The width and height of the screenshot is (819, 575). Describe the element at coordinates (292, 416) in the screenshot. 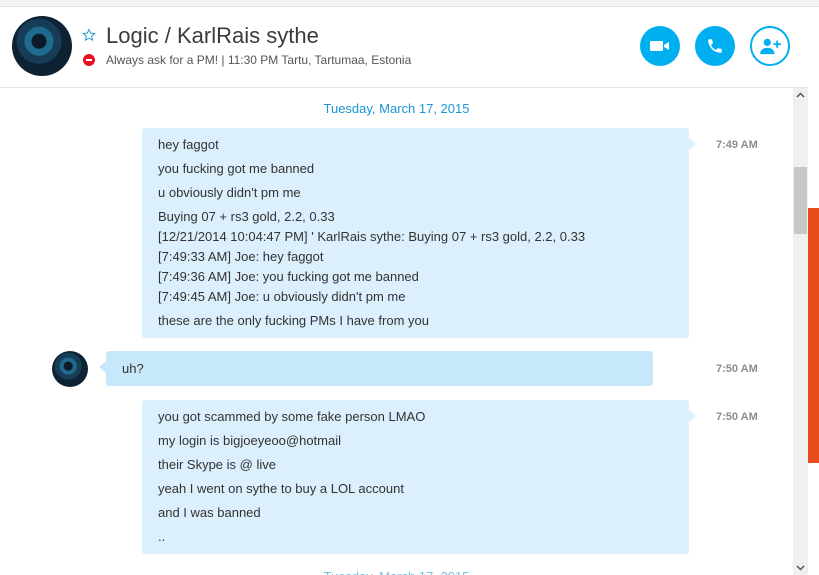

I see `message-line: you got scammed by some fake person LMAO` at that location.